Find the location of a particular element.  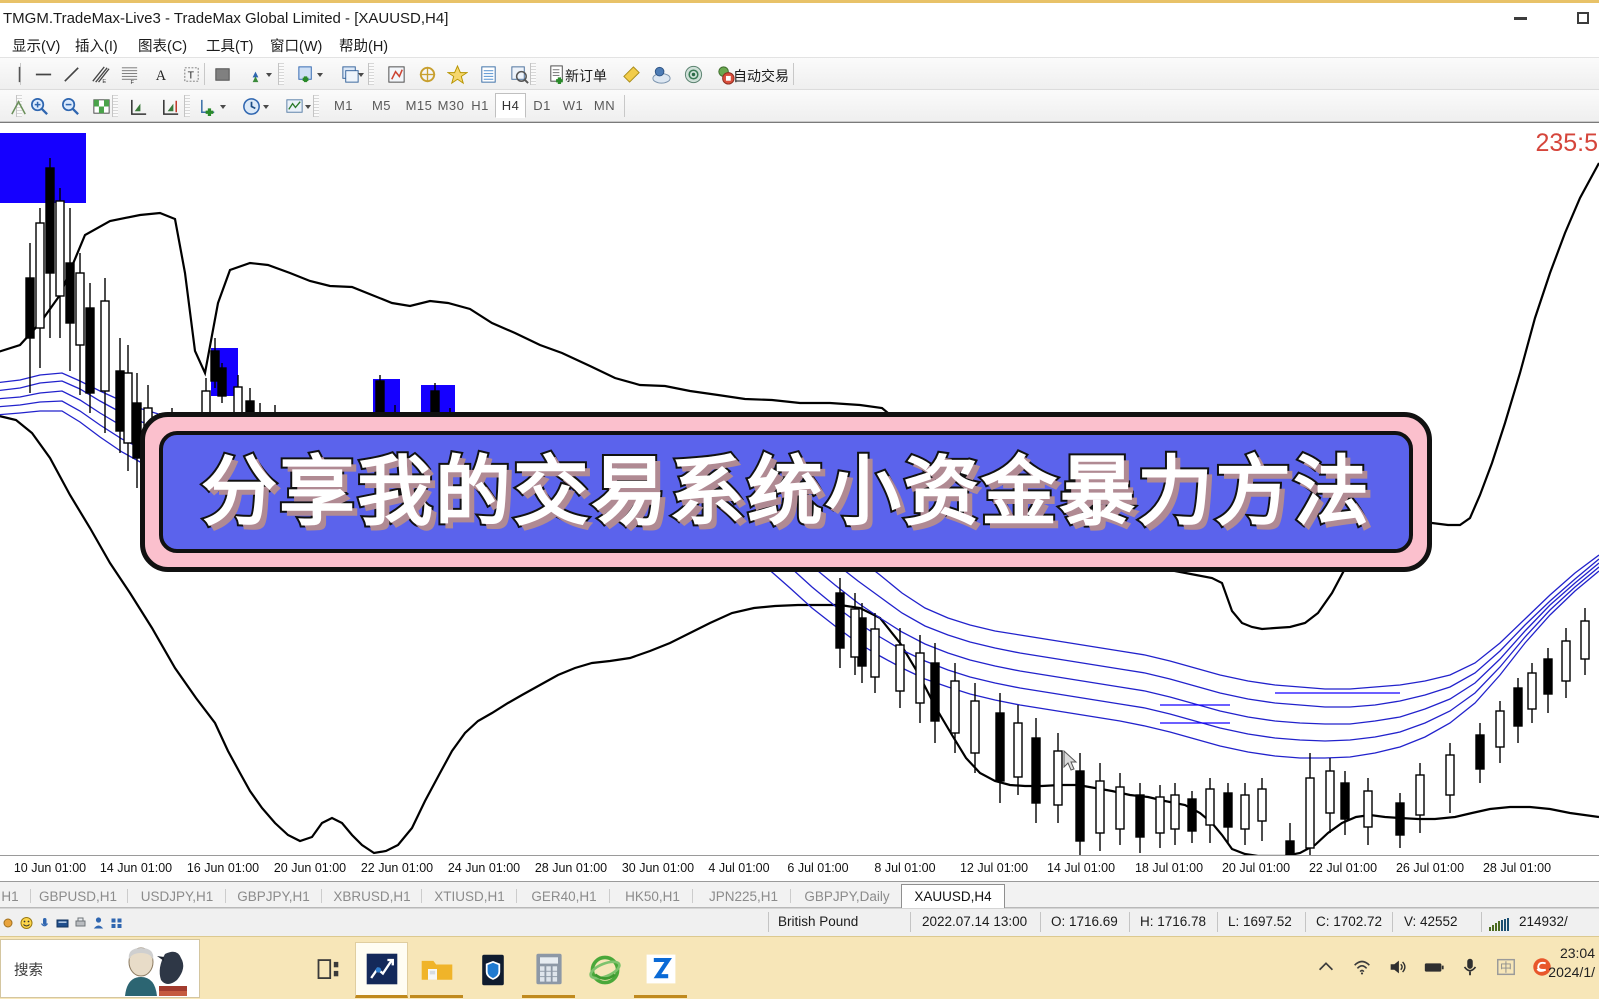

timeframe-button-m1: M1 is located at coordinates (343, 105).